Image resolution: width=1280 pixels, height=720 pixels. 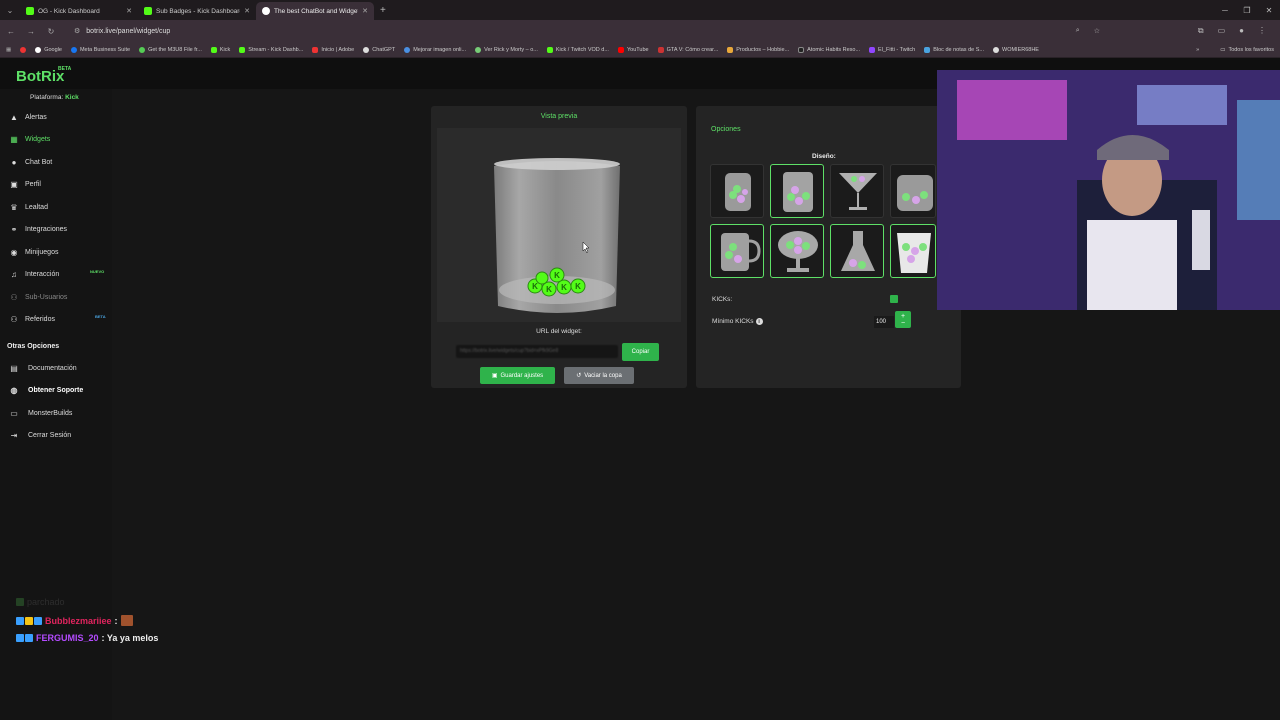 What do you see at coordinates (48, 49) in the screenshot?
I see `bookmark-item: Google` at bounding box center [48, 49].